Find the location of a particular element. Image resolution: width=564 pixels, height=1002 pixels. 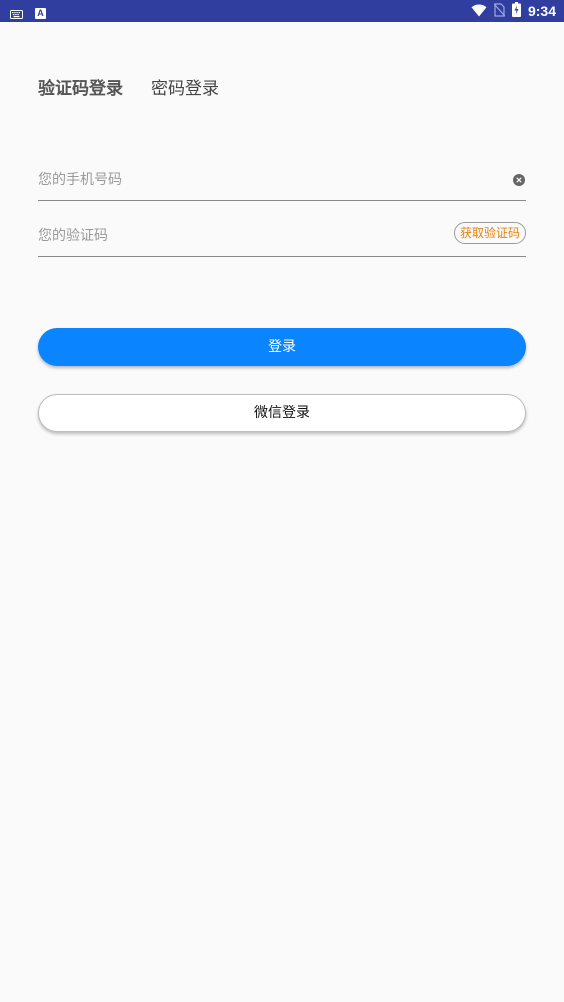

tab-password-login: 密码登录 is located at coordinates (185, 86).